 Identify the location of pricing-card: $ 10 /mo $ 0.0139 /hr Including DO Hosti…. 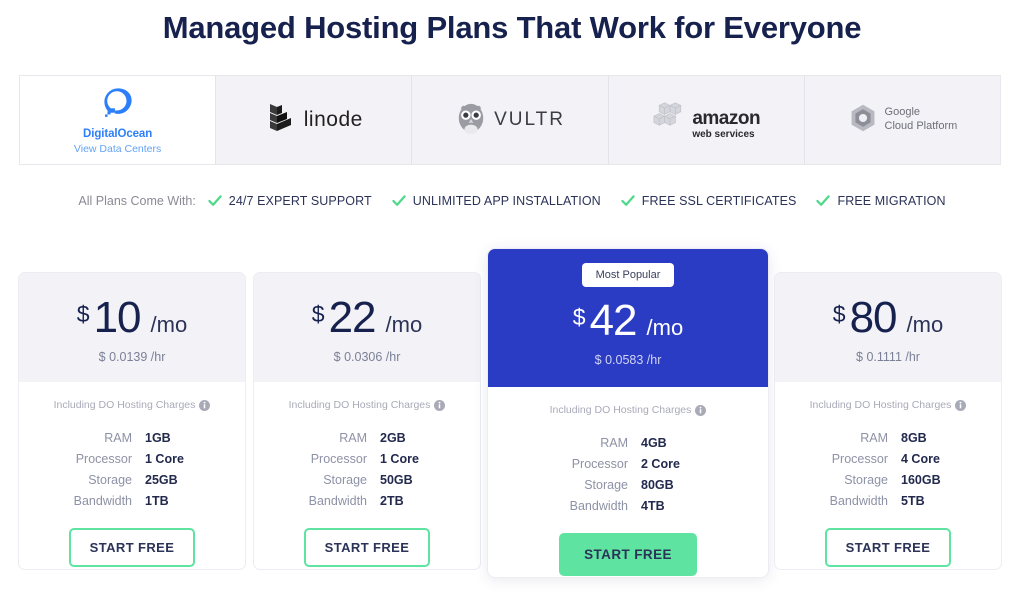
(132, 421).